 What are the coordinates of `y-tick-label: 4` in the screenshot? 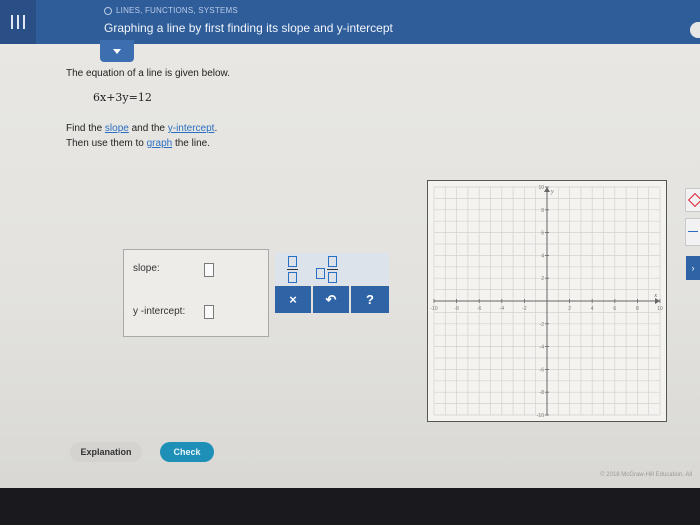 It's located at (542, 256).